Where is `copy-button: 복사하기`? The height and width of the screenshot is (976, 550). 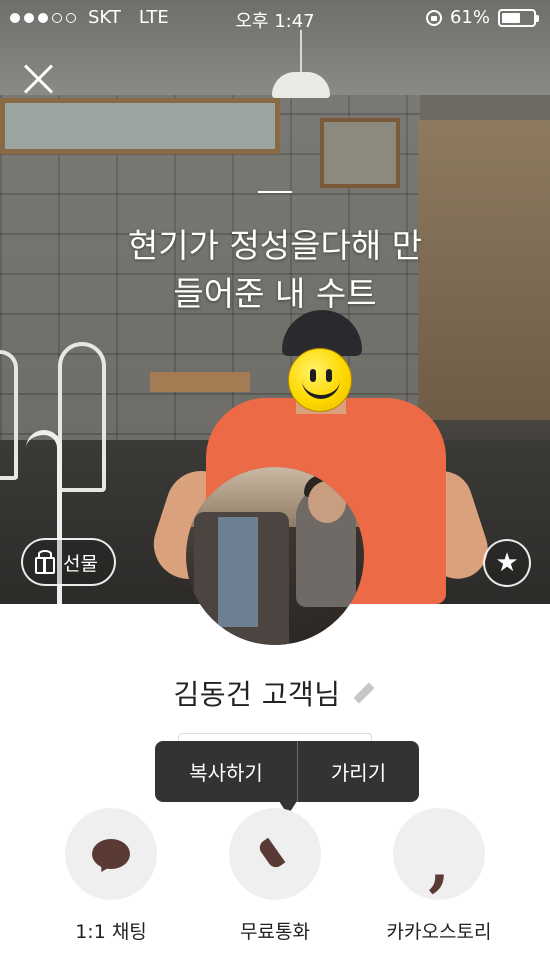 copy-button: 복사하기 is located at coordinates (226, 771).